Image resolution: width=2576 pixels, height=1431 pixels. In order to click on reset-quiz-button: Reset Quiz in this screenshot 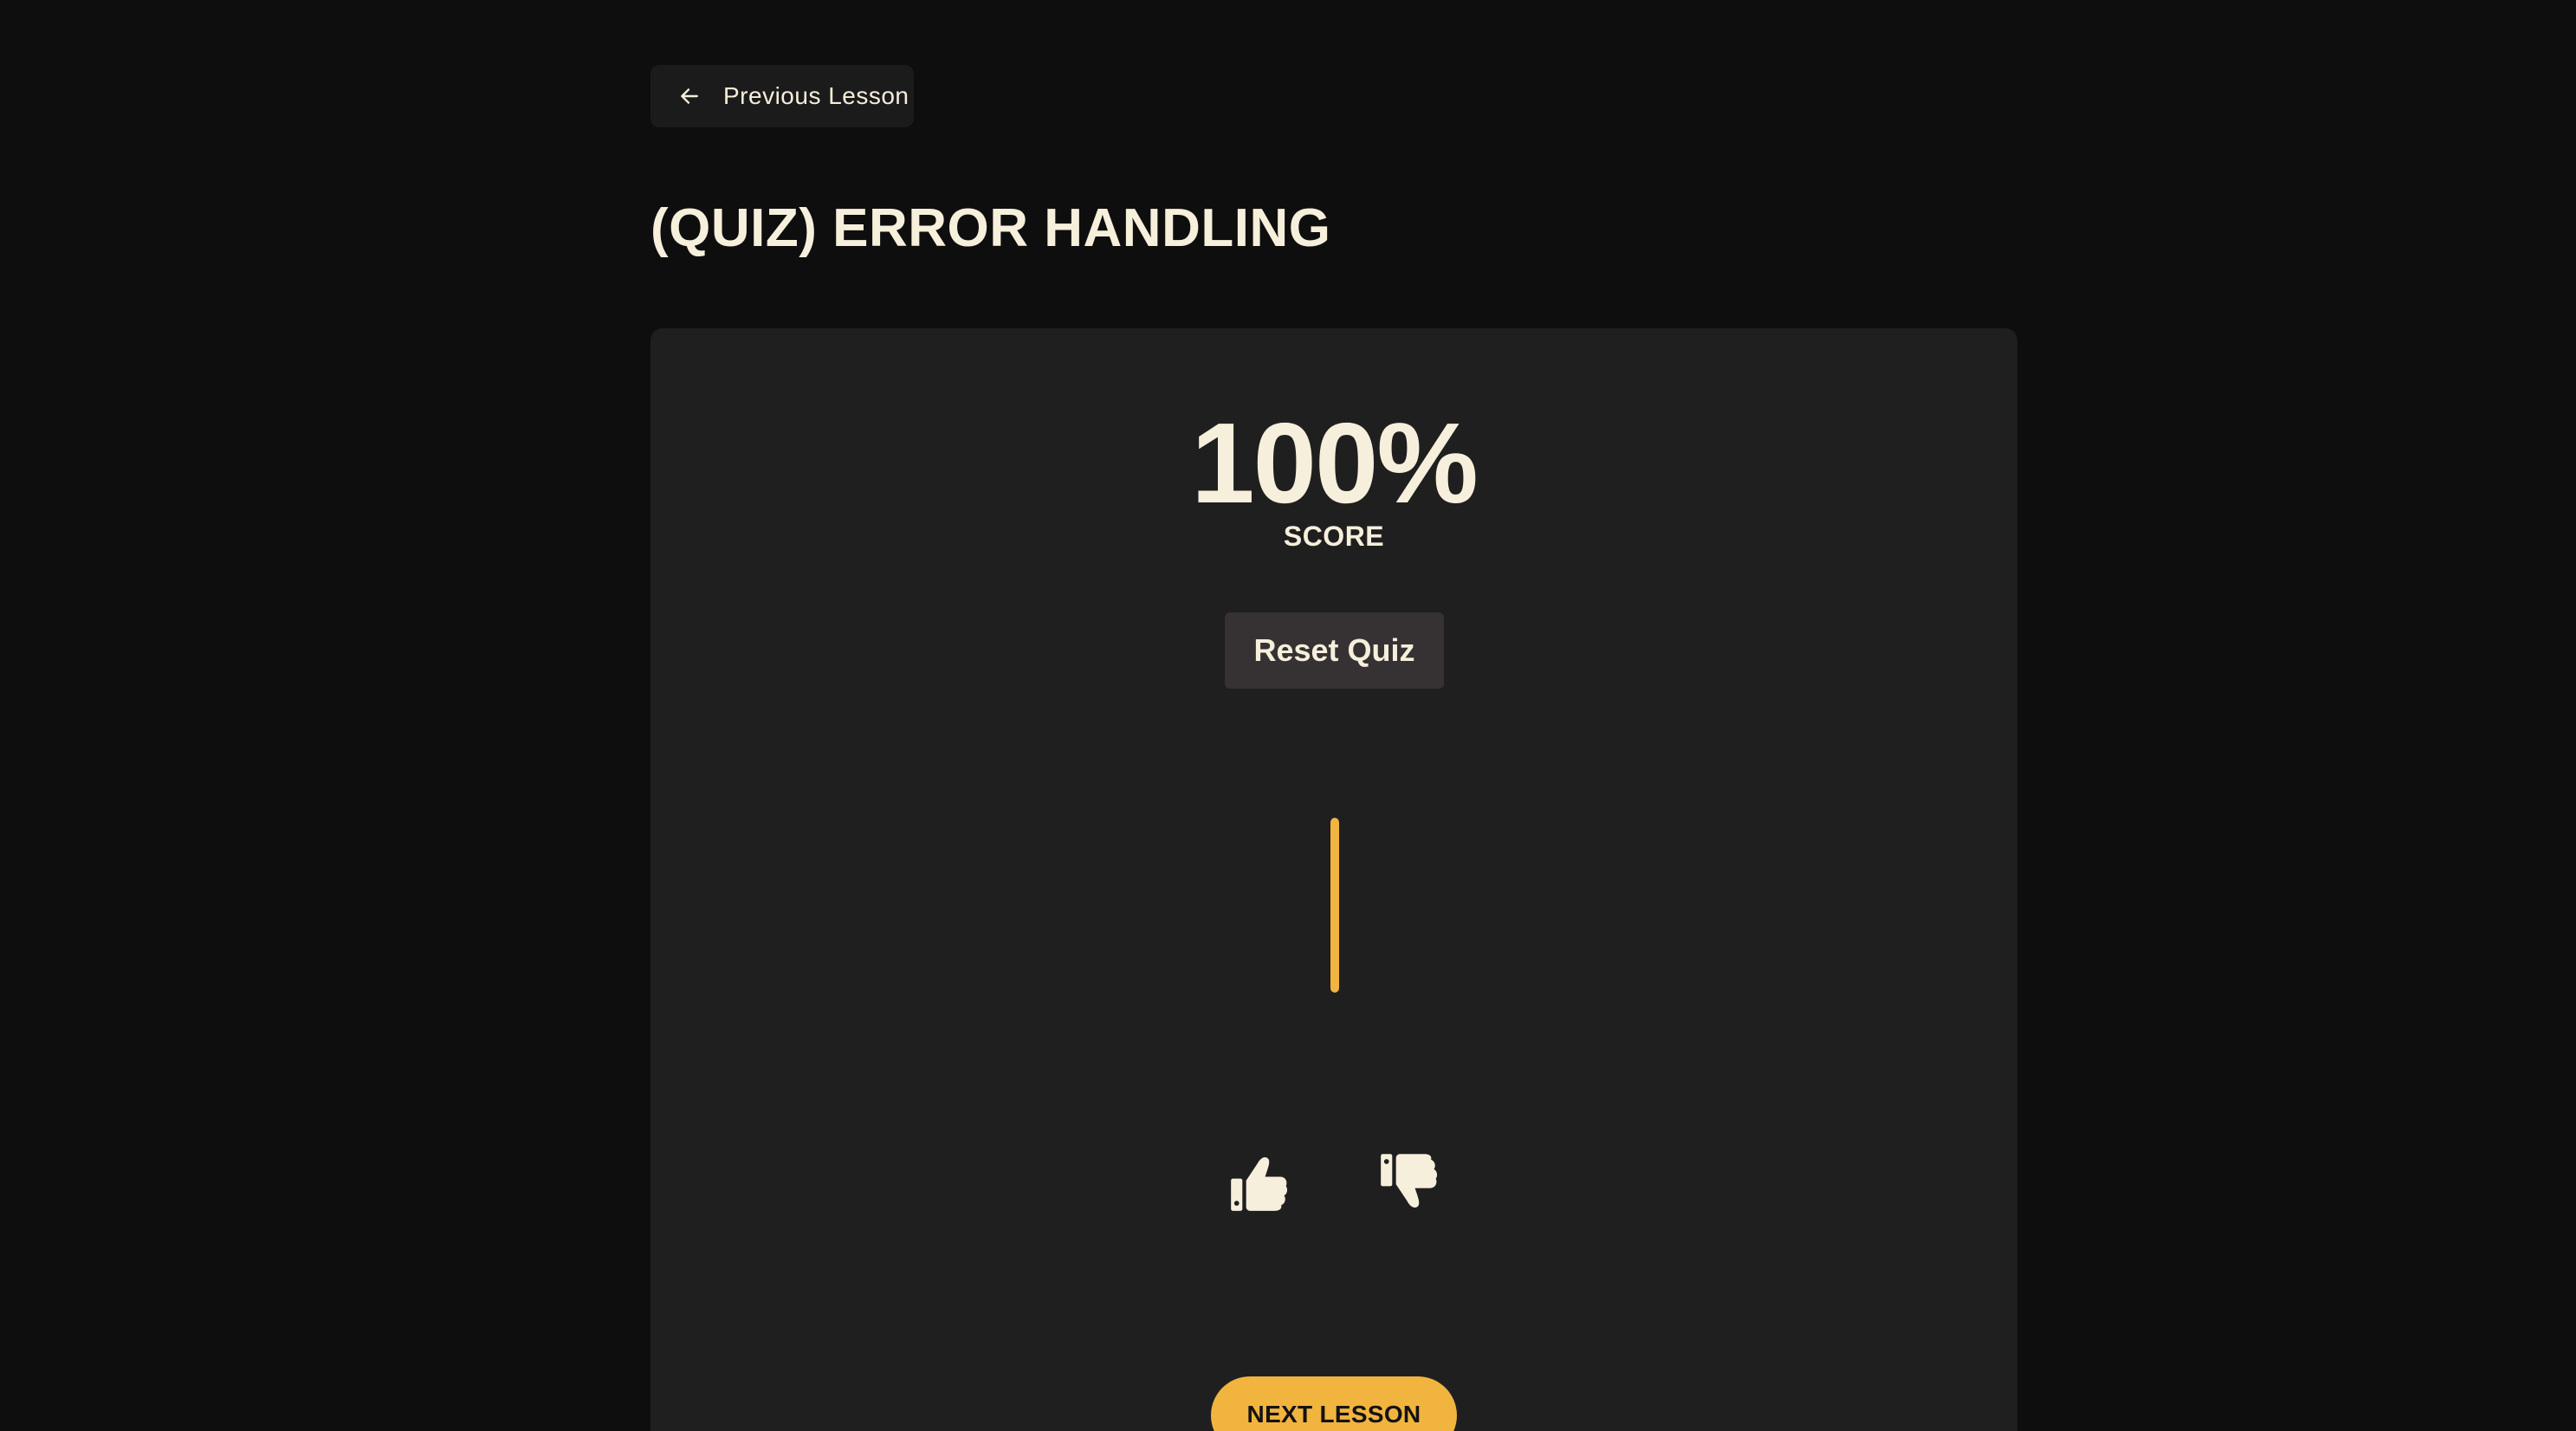, I will do `click(1334, 650)`.